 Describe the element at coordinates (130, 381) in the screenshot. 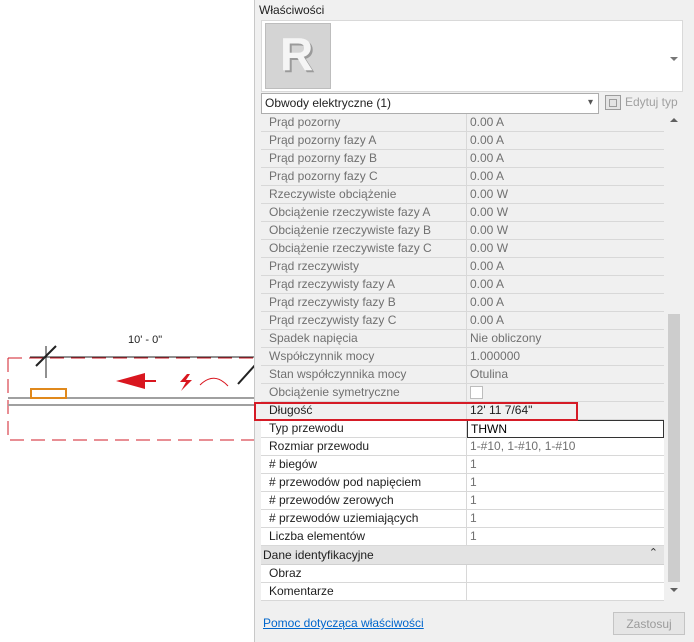

I see `home-run-arrow` at that location.